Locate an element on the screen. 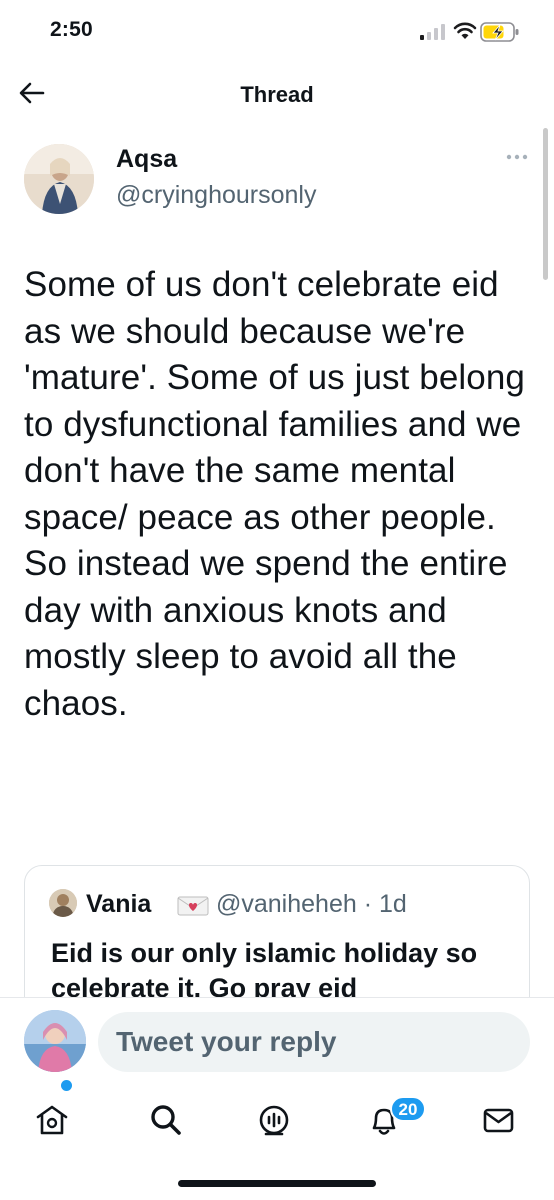 The image size is (554, 1200). author-name: Aqsa is located at coordinates (146, 159).